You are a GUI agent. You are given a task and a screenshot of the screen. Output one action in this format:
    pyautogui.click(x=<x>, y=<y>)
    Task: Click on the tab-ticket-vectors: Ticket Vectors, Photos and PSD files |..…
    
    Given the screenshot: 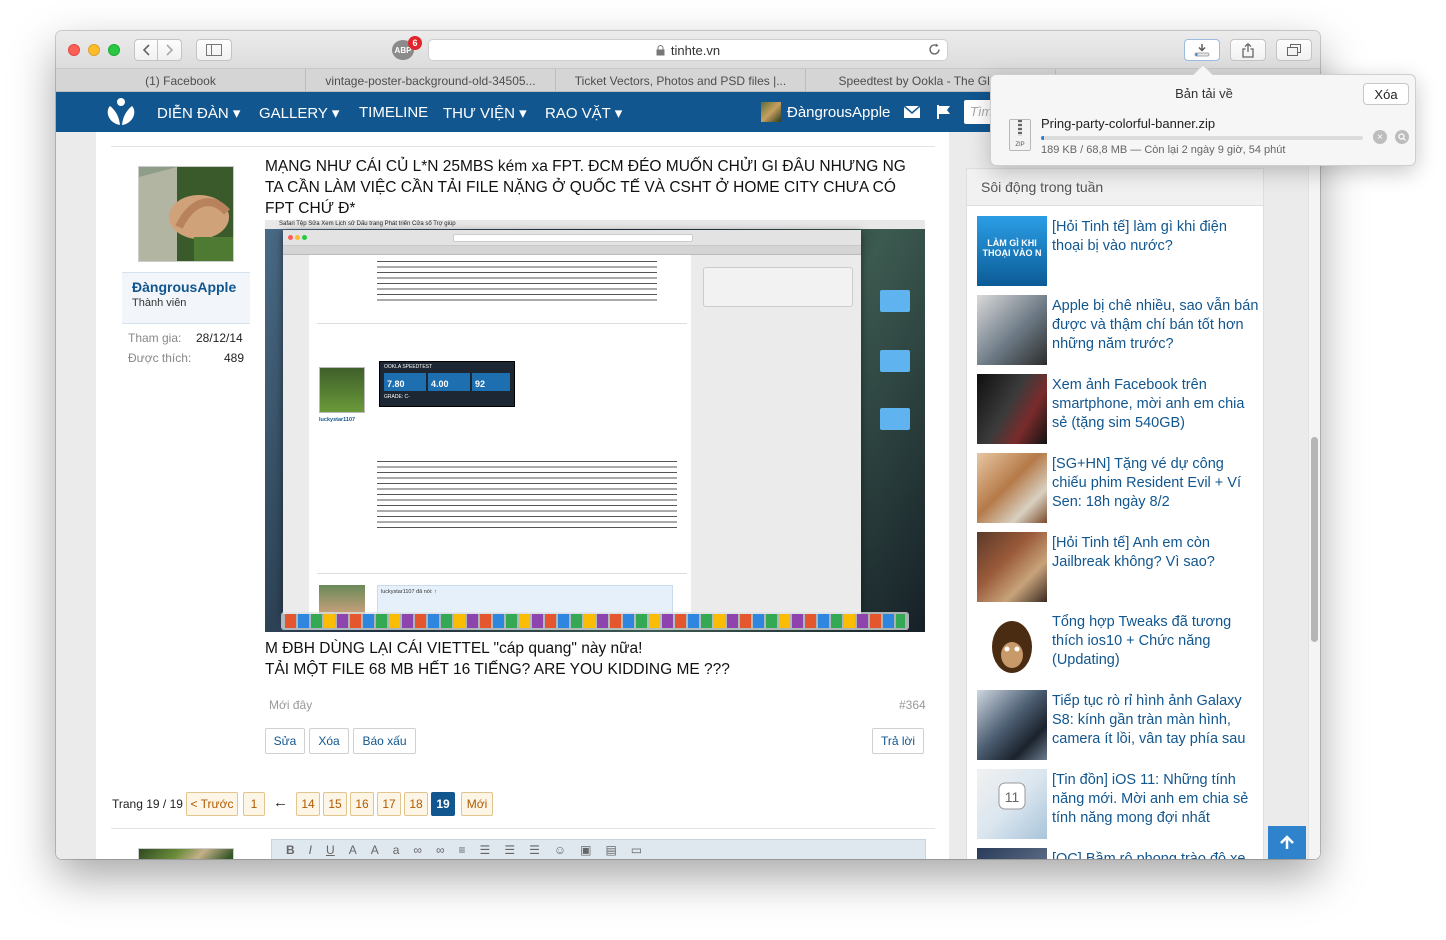 What is the action you would take?
    pyautogui.click(x=681, y=80)
    